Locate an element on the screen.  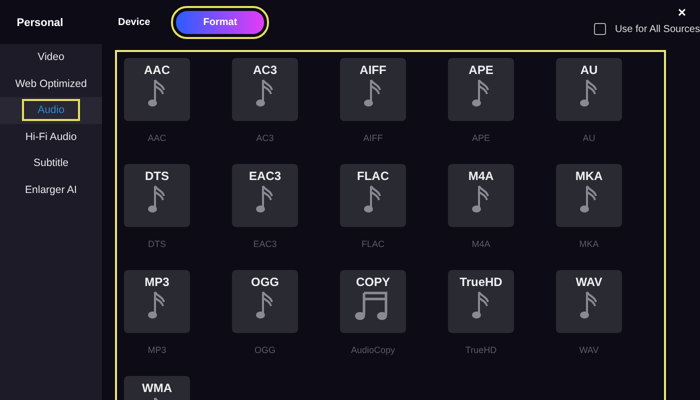
format-tile: MP3 is located at coordinates (157, 301).